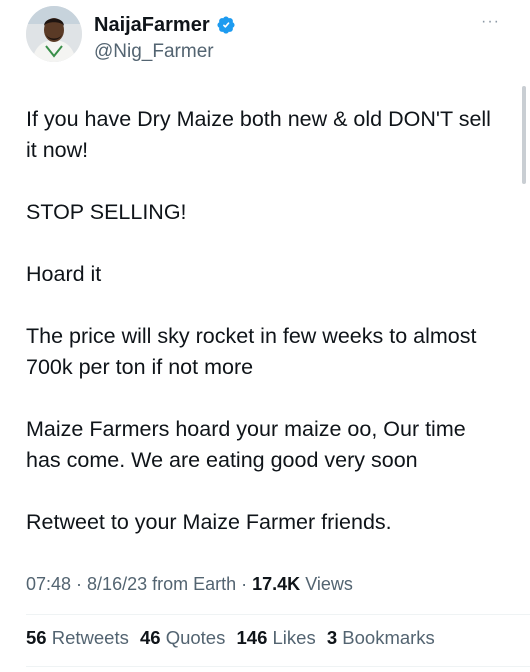  Describe the element at coordinates (193, 637) in the screenshot. I see `quotes-label: Quotes` at that location.